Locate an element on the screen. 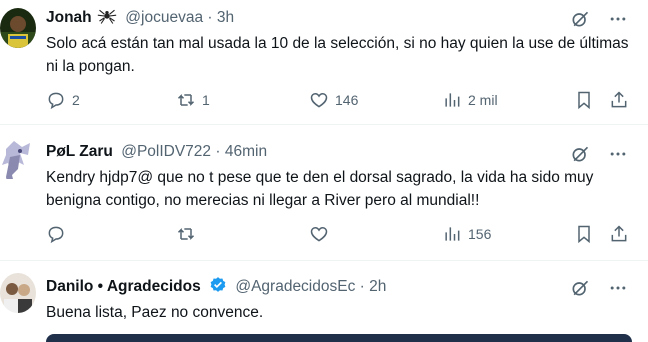 The height and width of the screenshot is (342, 648). timestamp: 2h is located at coordinates (377, 286).